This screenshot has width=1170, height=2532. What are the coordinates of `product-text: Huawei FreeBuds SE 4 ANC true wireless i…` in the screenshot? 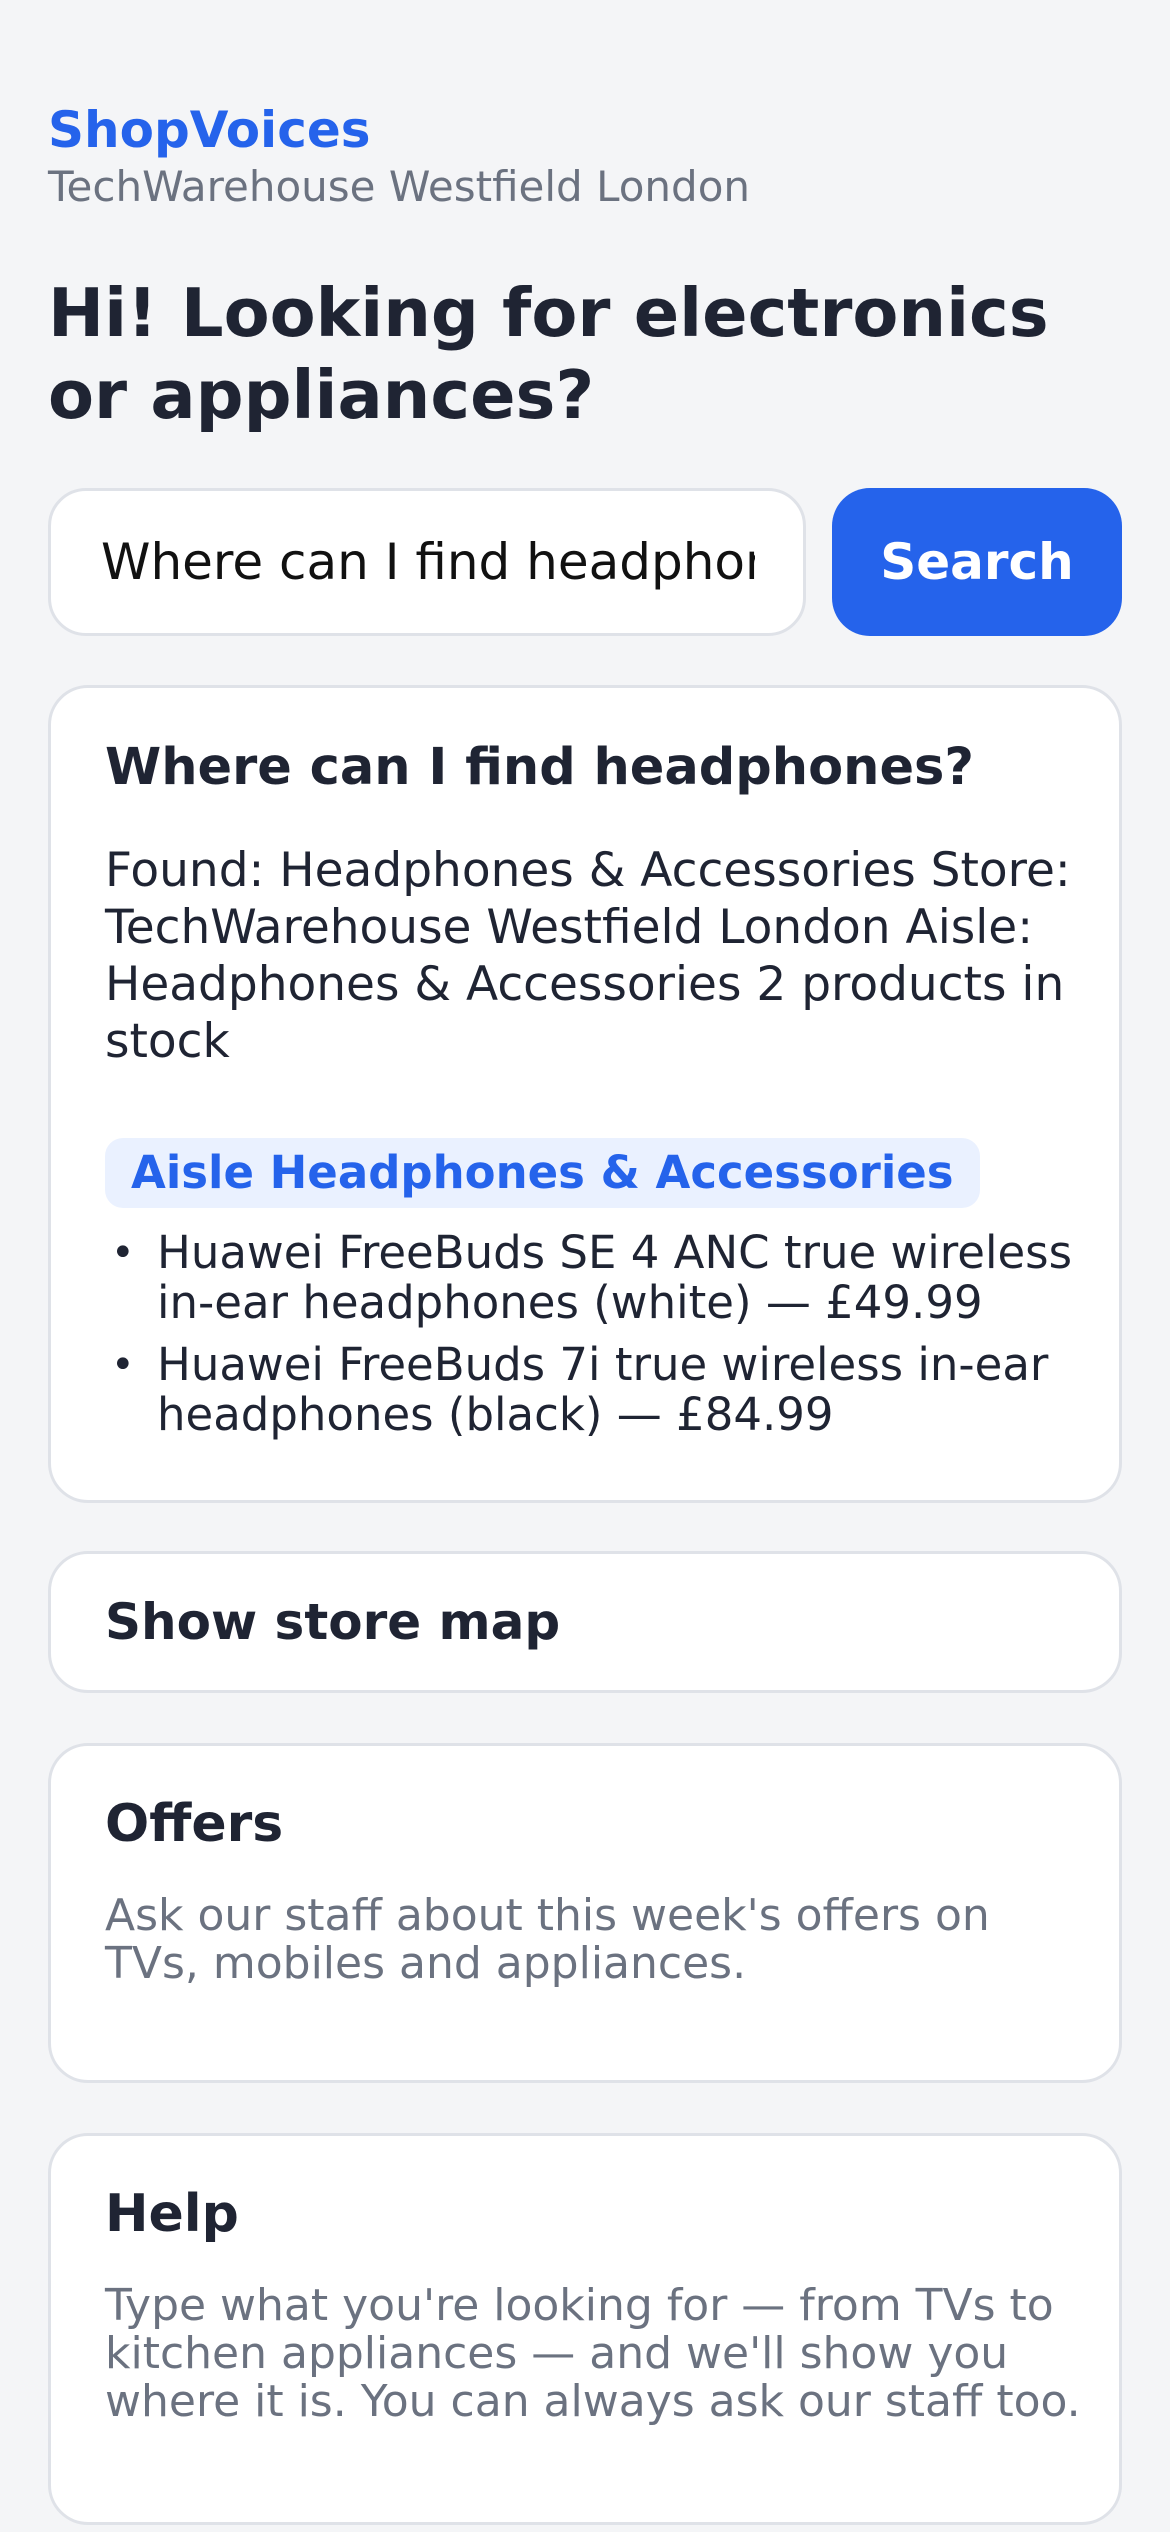 It's located at (615, 1277).